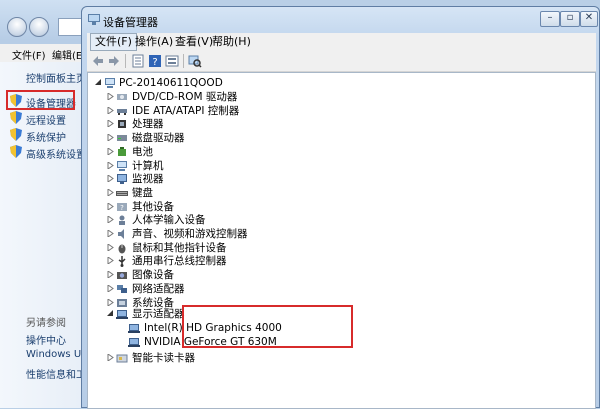 Image resolution: width=600 pixels, height=409 pixels. I want to click on forward-button, so click(39, 27).